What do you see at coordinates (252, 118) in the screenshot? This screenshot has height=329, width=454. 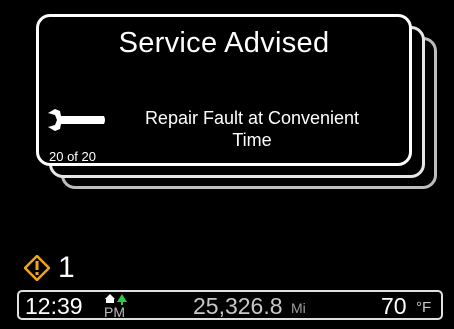 I see `message-line-1: Repair Fault at Convenient` at bounding box center [252, 118].